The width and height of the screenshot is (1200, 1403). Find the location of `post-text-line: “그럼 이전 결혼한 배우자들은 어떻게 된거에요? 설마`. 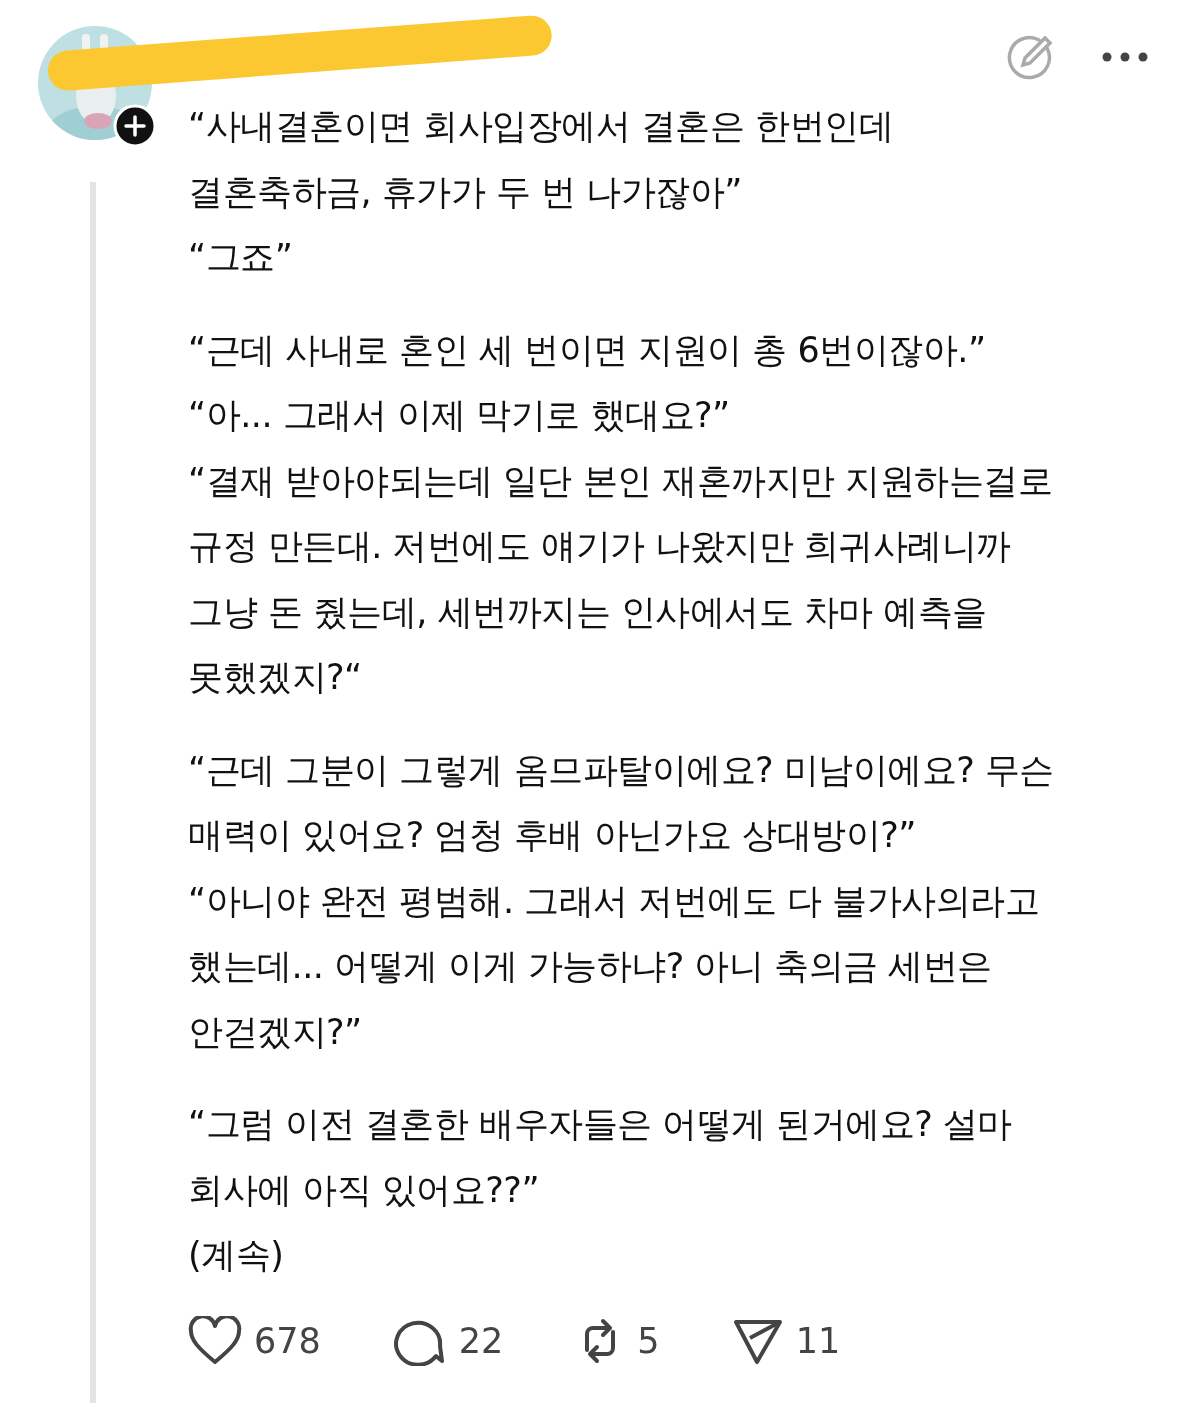

post-text-line: “그럼 이전 결혼한 배우자들은 어떻게 된거에요? 설마 is located at coordinates (600, 1124).